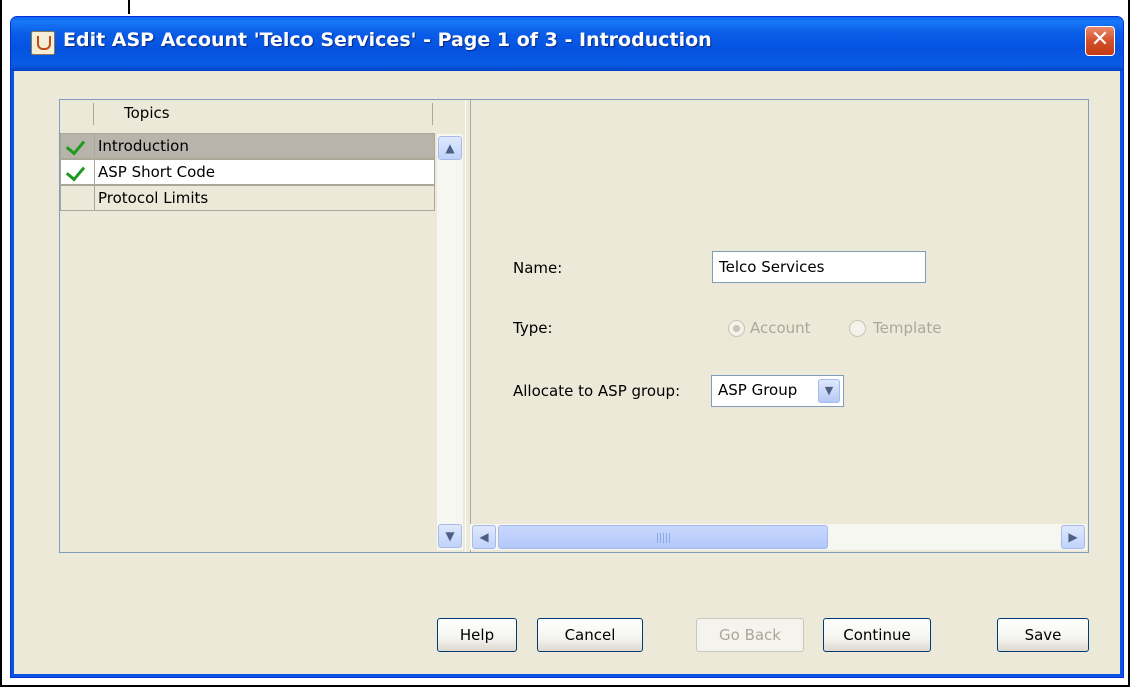  I want to click on continue-button: Continue, so click(877, 635).